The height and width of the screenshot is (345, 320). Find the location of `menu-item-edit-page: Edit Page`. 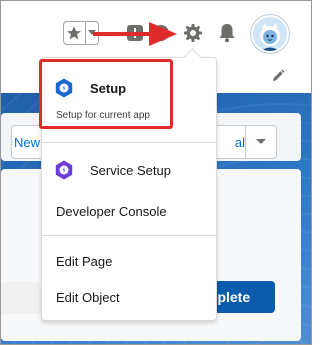

menu-item-edit-page: Edit Page is located at coordinates (129, 261).